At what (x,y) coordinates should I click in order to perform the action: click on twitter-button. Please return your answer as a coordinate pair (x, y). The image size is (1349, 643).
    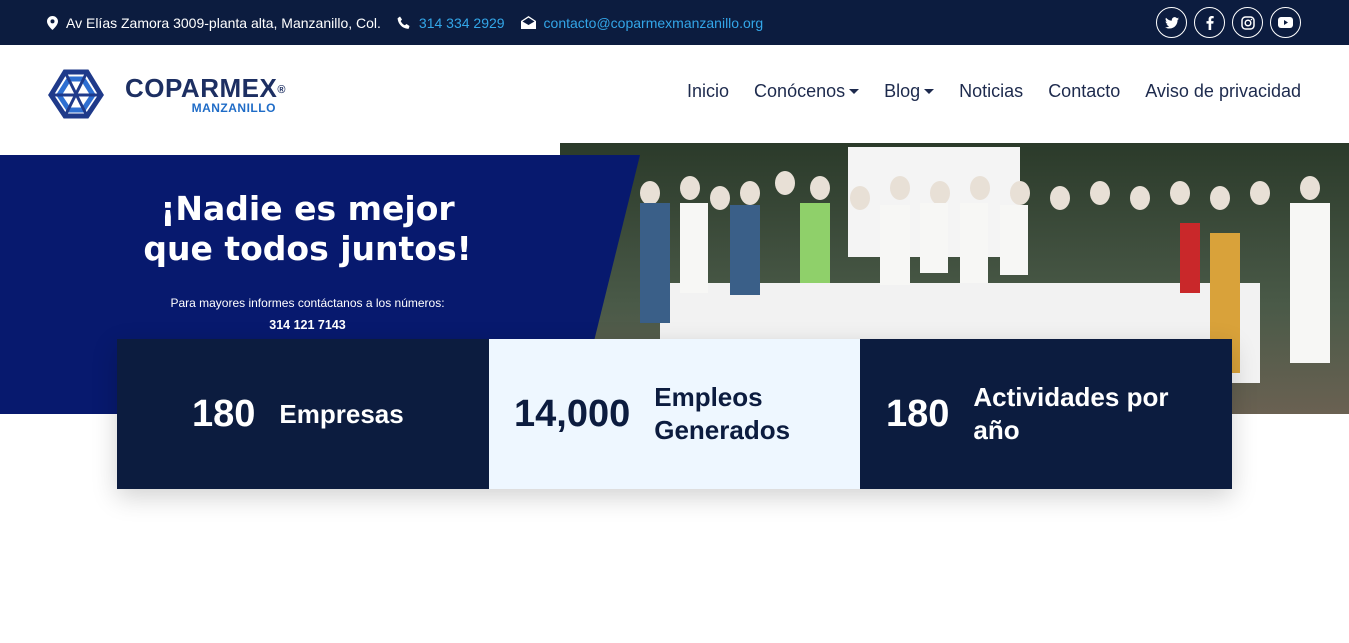
    Looking at the image, I should click on (1171, 22).